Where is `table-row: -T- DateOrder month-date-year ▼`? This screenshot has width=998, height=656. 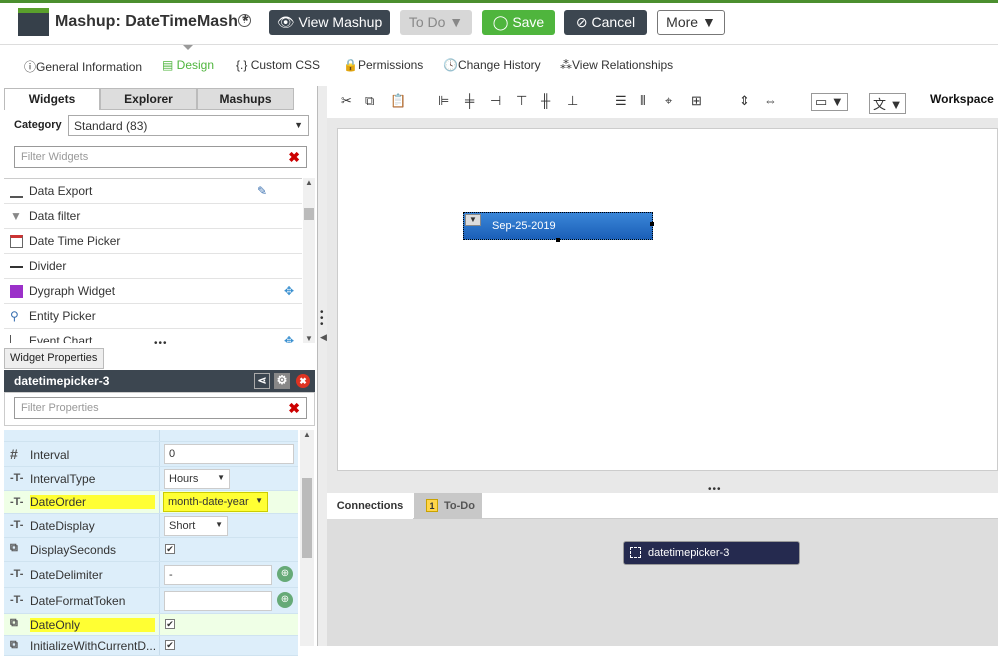
table-row: -T- DateOrder month-date-year ▼ is located at coordinates (151, 502).